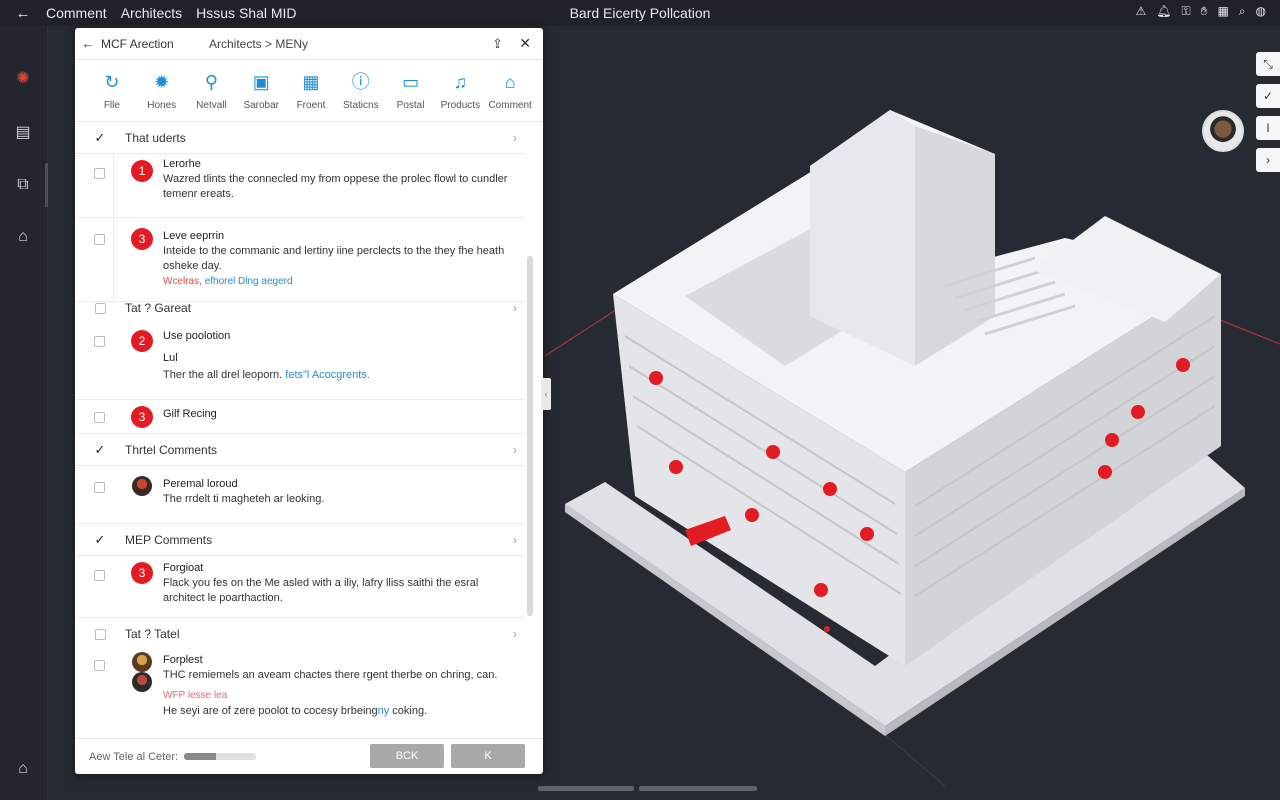 The height and width of the screenshot is (800, 1280). I want to click on section-header: Tat ? Tatel ›, so click(300, 634).